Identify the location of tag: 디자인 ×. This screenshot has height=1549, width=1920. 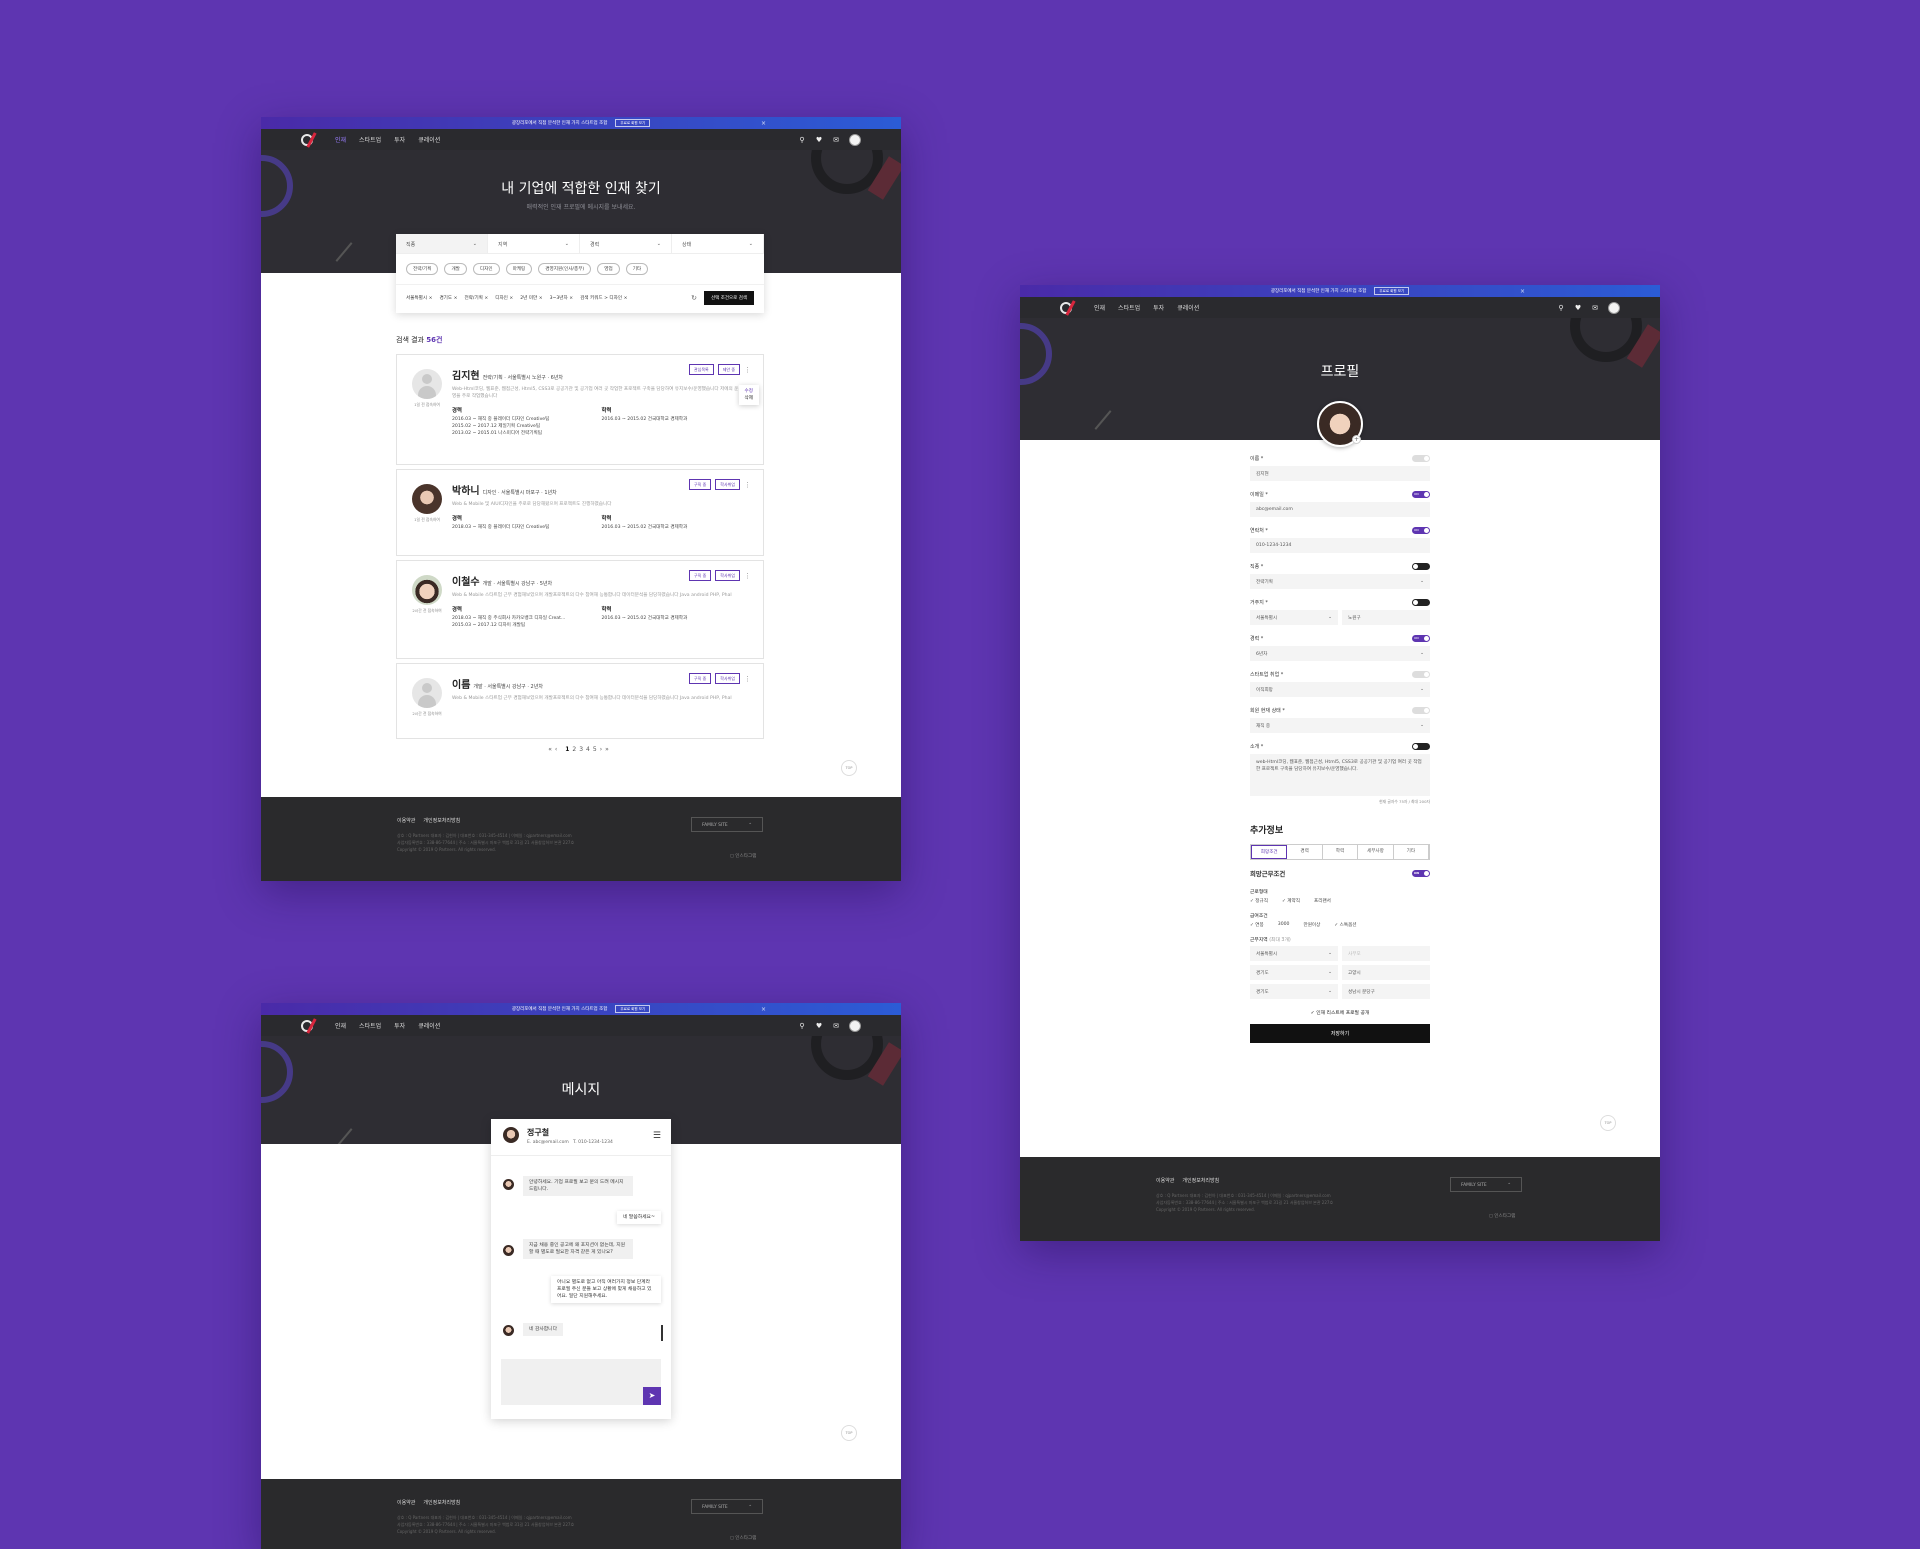
(504, 298).